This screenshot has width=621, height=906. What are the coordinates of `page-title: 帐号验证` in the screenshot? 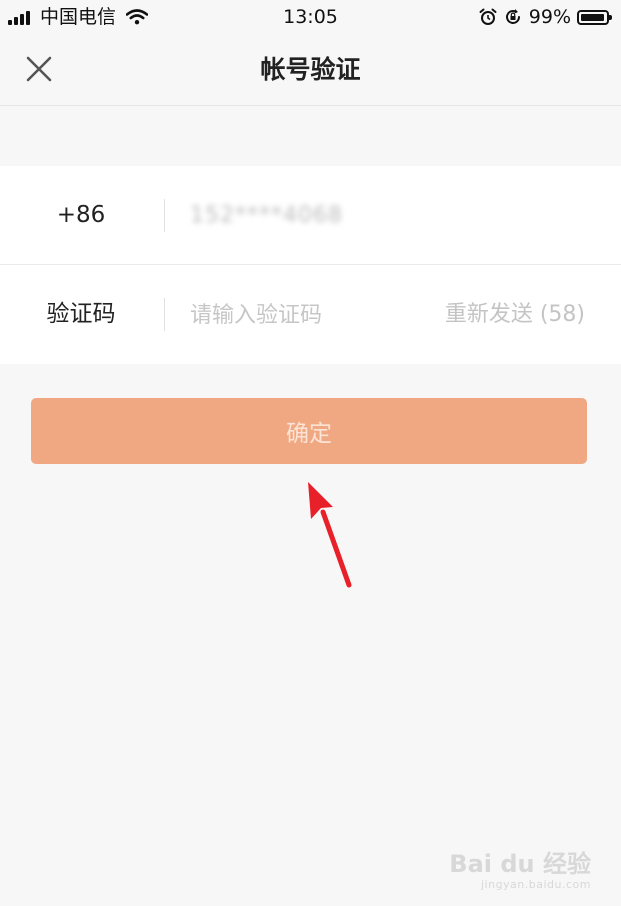 It's located at (310, 69).